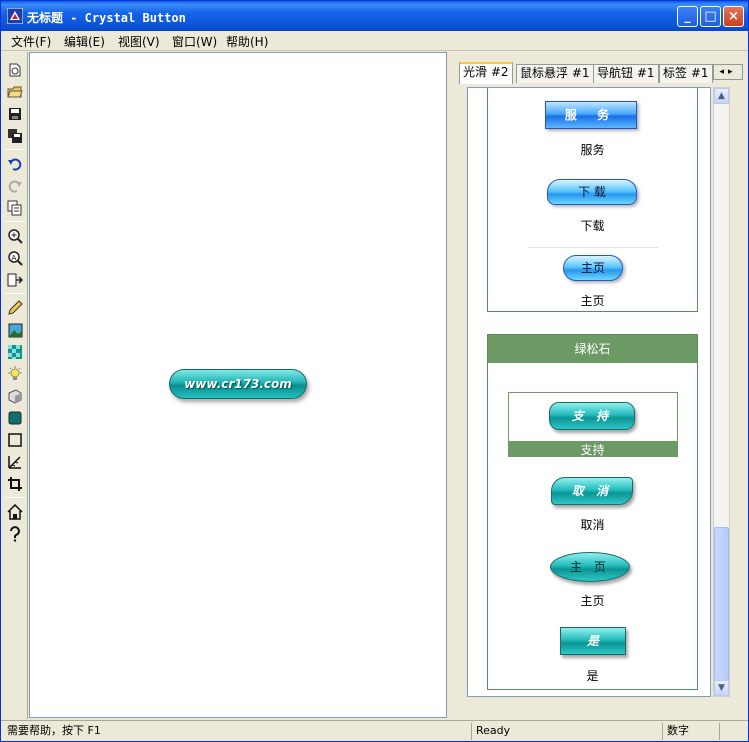  What do you see at coordinates (592, 525) in the screenshot?
I see `cancel-label: 取消` at bounding box center [592, 525].